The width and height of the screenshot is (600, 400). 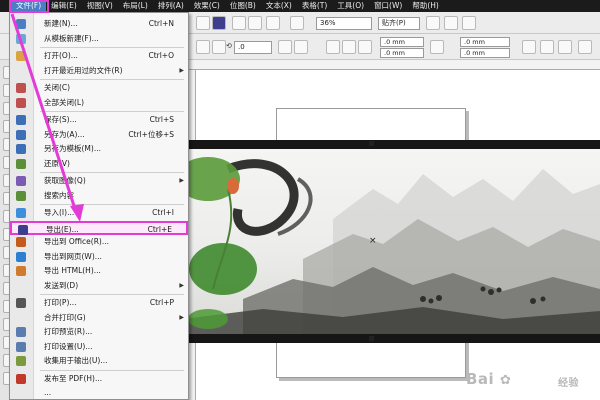 What do you see at coordinates (21, 181) in the screenshot?
I see `acquire-image-icon` at bounding box center [21, 181].